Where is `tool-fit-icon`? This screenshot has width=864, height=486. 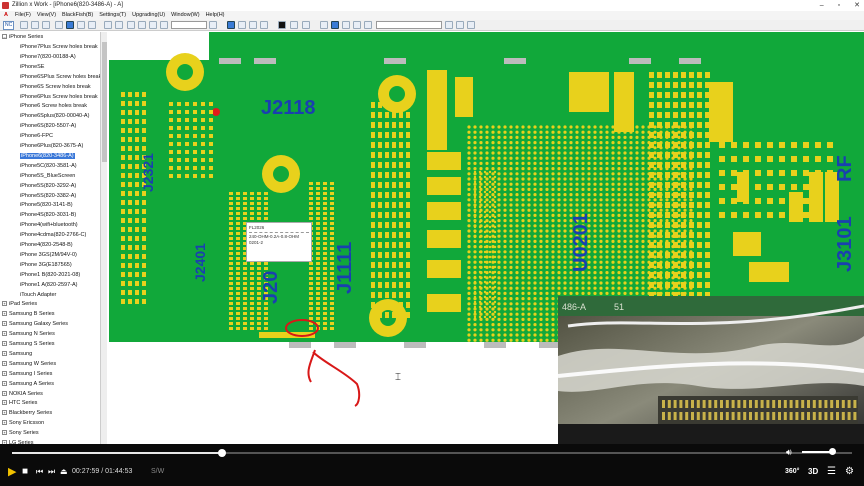 tool-fit-icon is located at coordinates (142, 25).